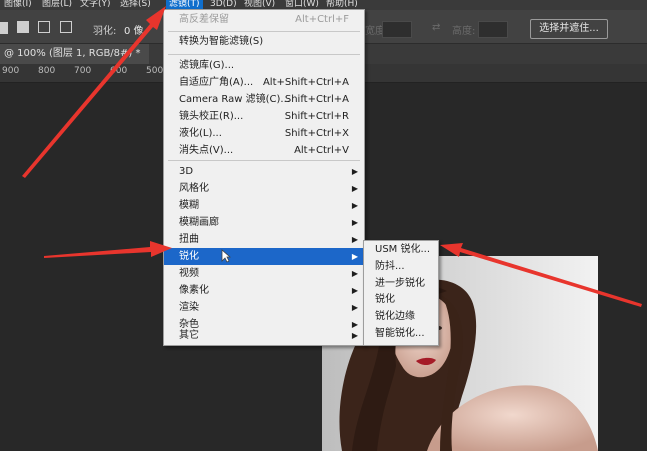  Describe the element at coordinates (83, 71) in the screenshot. I see `ruler-tick: 700` at that location.